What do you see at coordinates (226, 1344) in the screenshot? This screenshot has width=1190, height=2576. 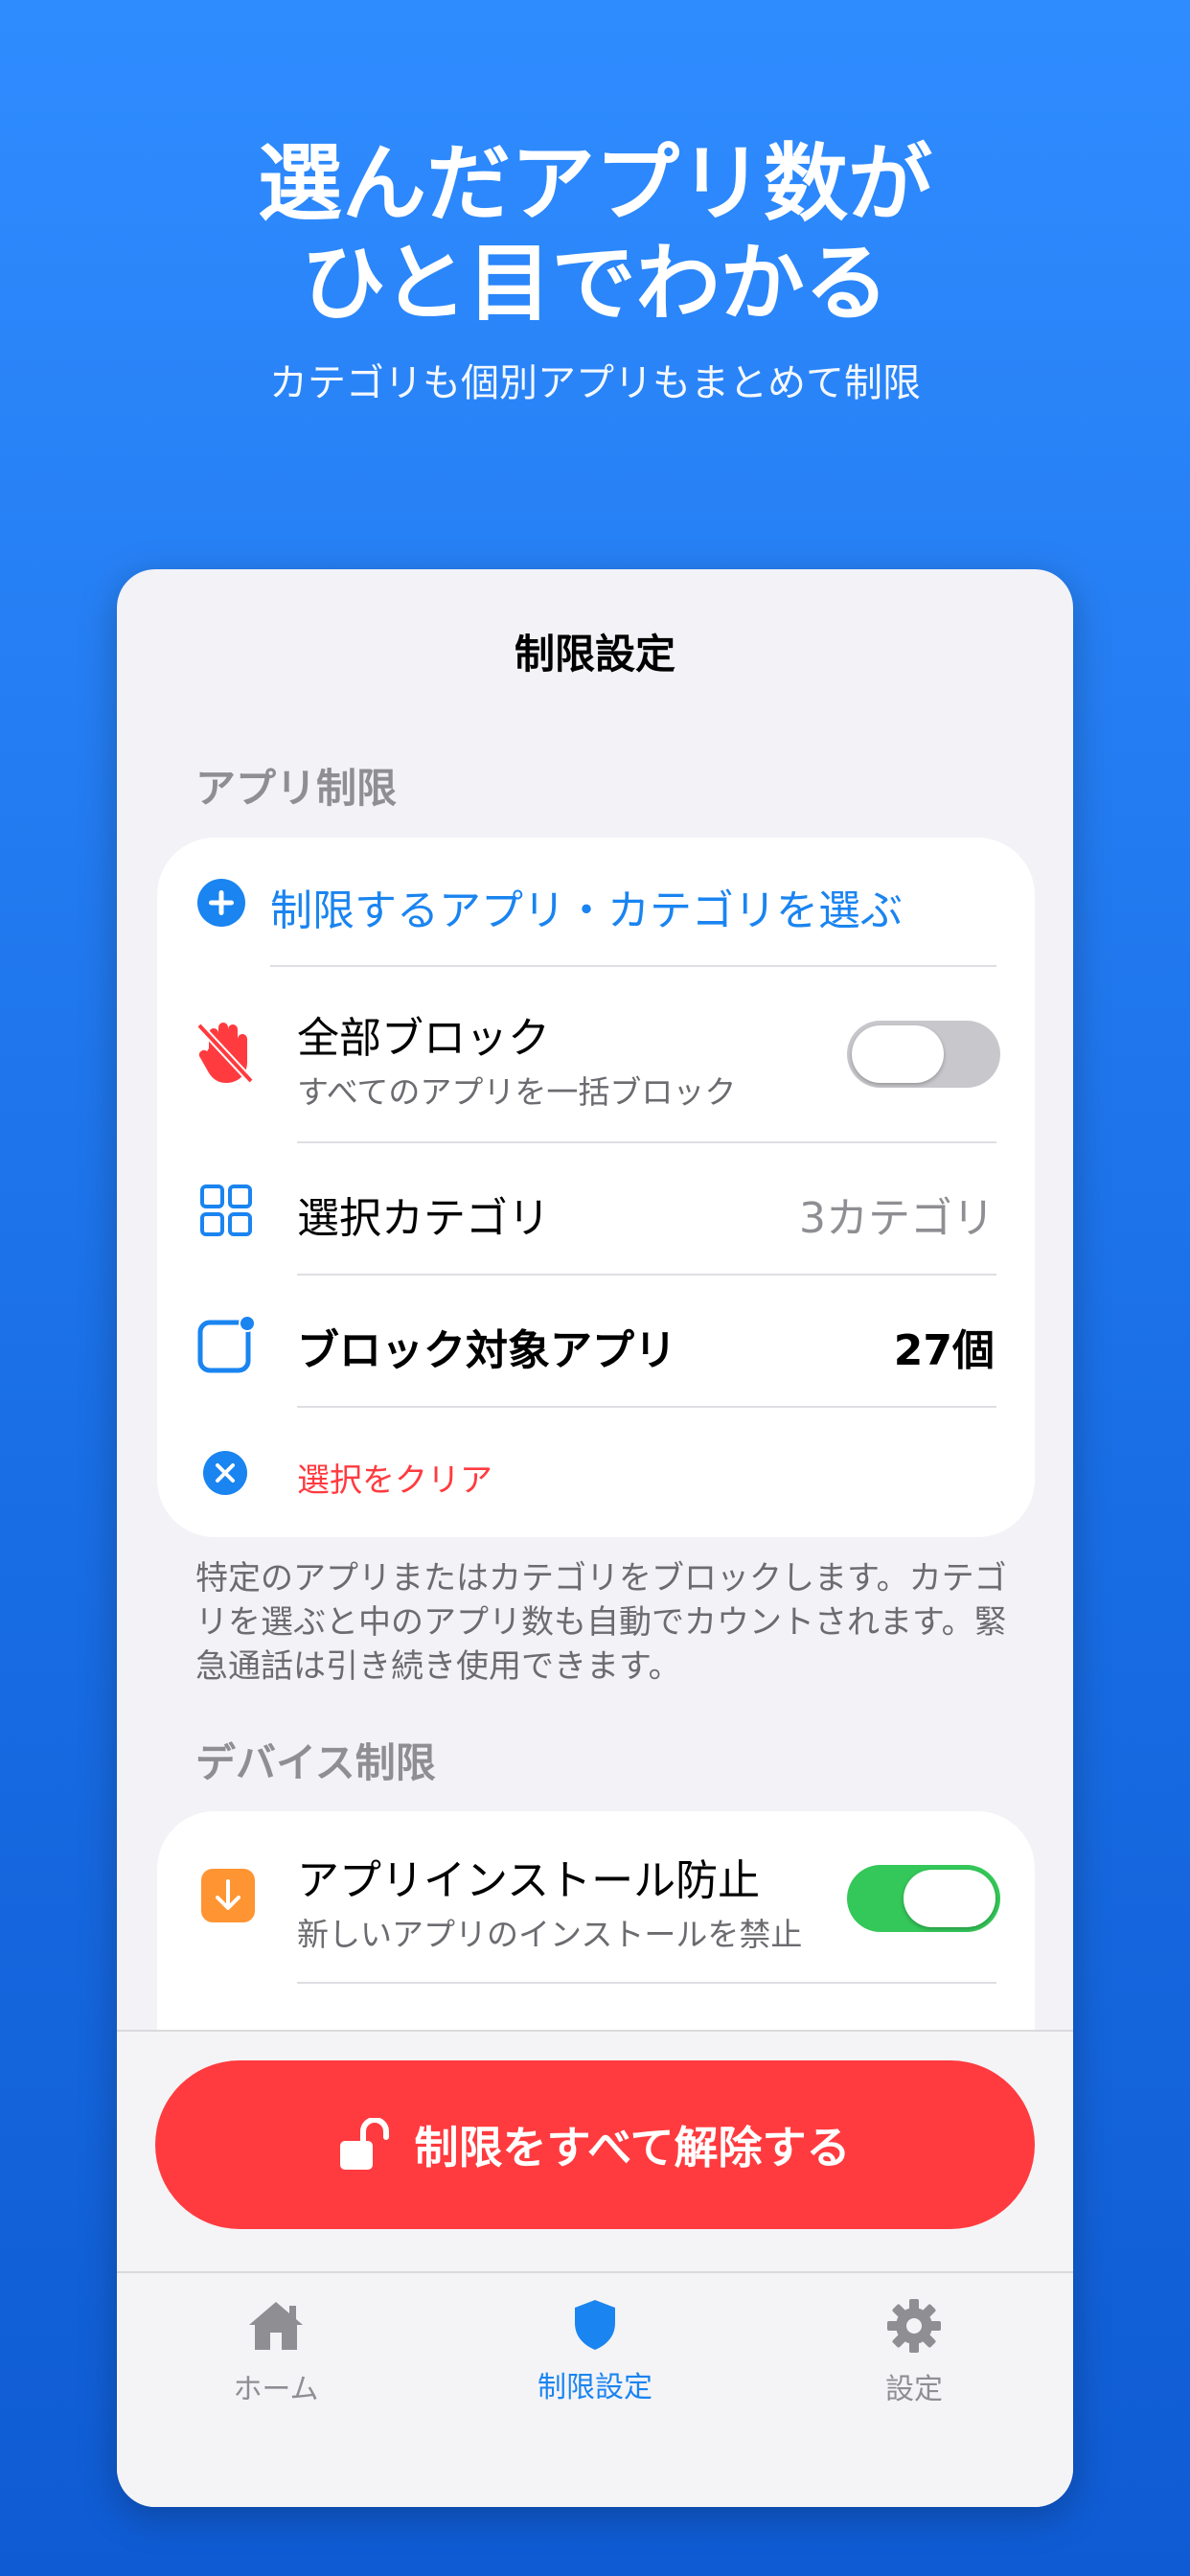 I see `app-badge-icon` at bounding box center [226, 1344].